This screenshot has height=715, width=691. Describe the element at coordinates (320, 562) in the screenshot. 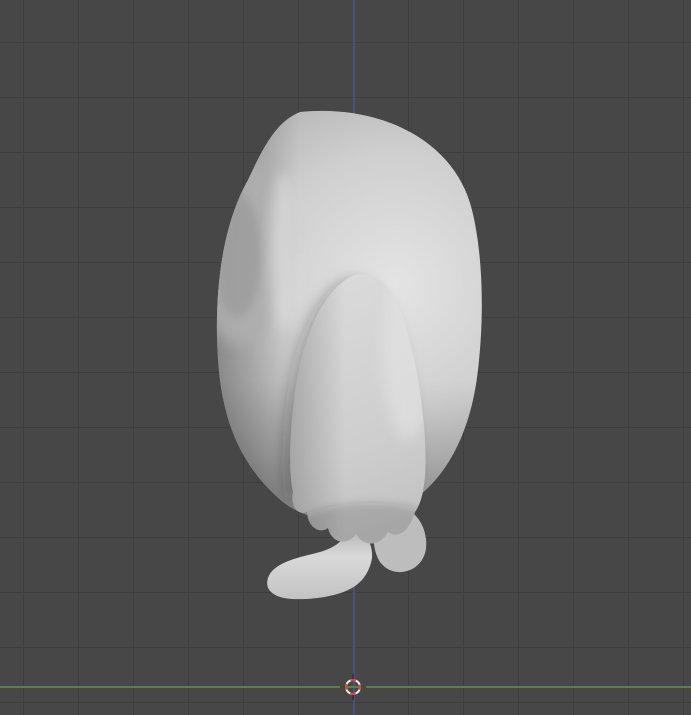

I see `model-foot` at that location.